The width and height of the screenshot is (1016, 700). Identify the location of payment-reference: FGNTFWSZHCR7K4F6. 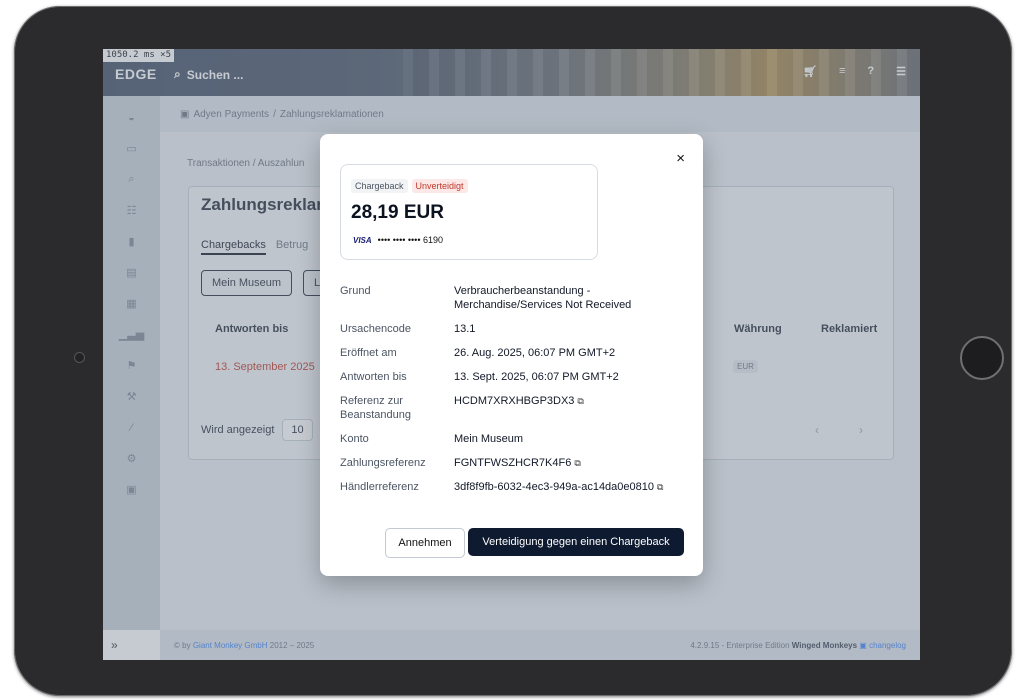
(513, 463).